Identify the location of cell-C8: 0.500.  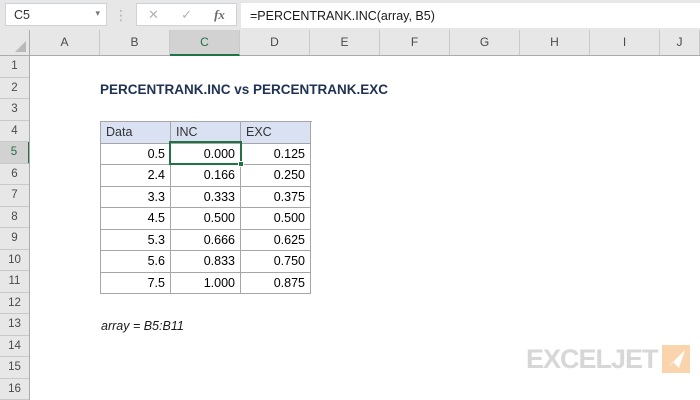
(206, 219).